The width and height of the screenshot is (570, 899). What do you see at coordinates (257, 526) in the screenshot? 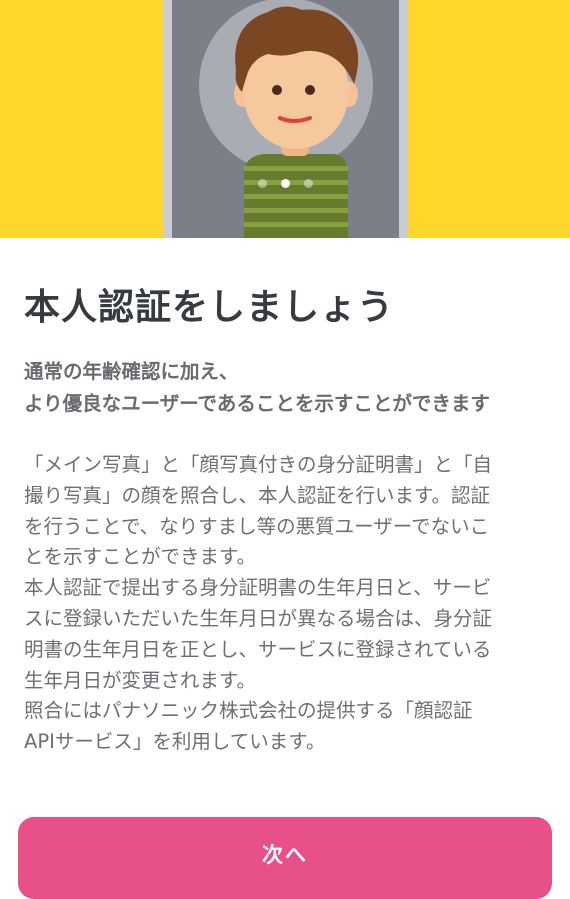
I see `description-line: を行うことで、なりすまし等の悪質ユーザーでないこ` at bounding box center [257, 526].